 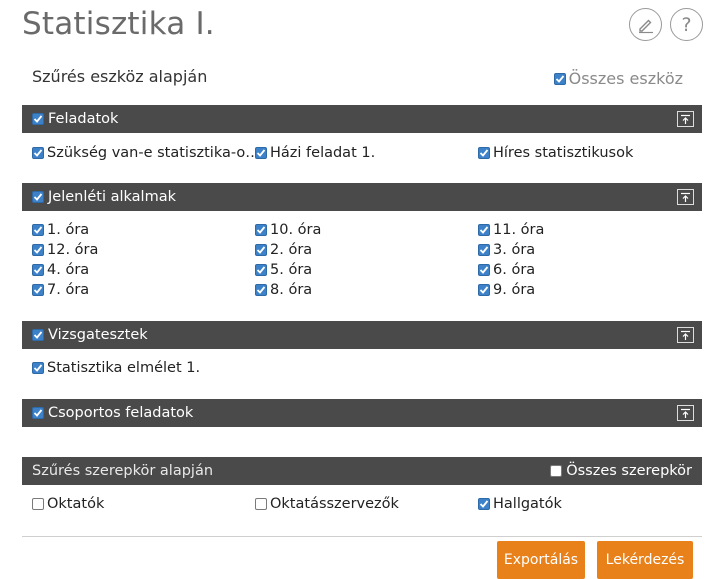 I want to click on collapse-vizsgatesztek-button, so click(x=685, y=335).